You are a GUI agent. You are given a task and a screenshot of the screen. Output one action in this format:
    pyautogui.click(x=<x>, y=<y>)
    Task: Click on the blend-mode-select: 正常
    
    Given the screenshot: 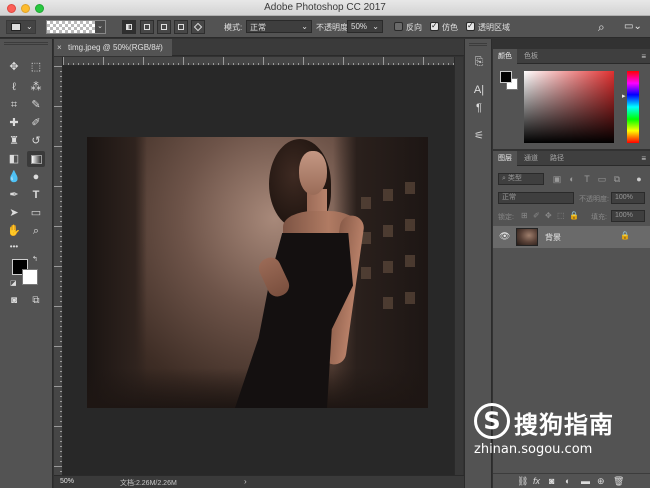 What is the action you would take?
    pyautogui.click(x=536, y=198)
    